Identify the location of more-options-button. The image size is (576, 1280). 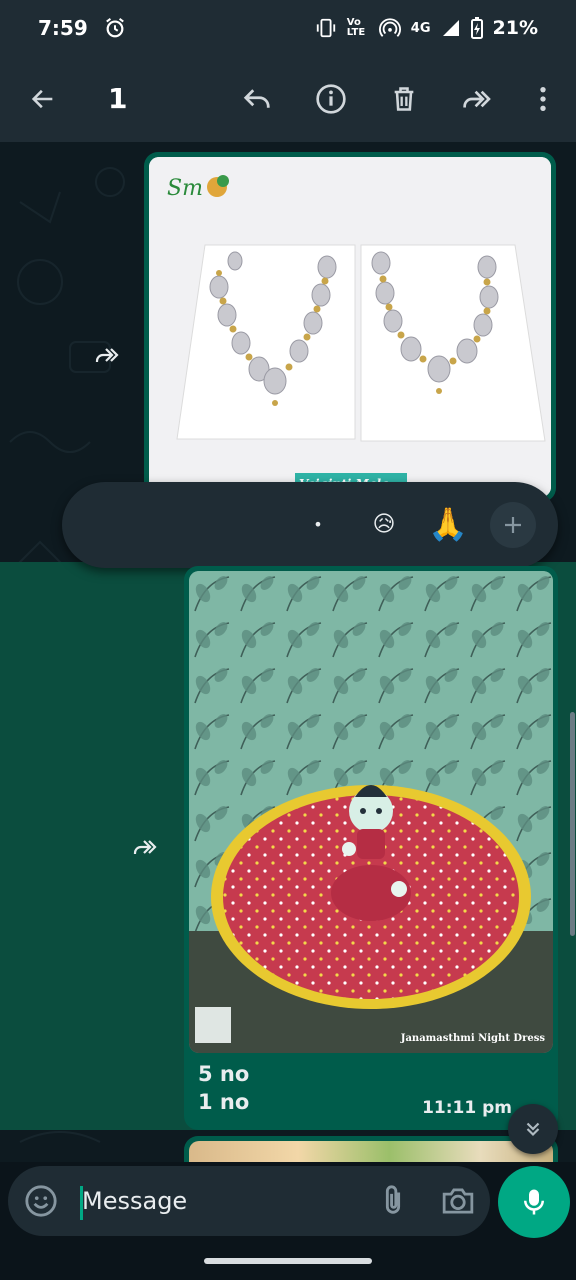
(543, 99).